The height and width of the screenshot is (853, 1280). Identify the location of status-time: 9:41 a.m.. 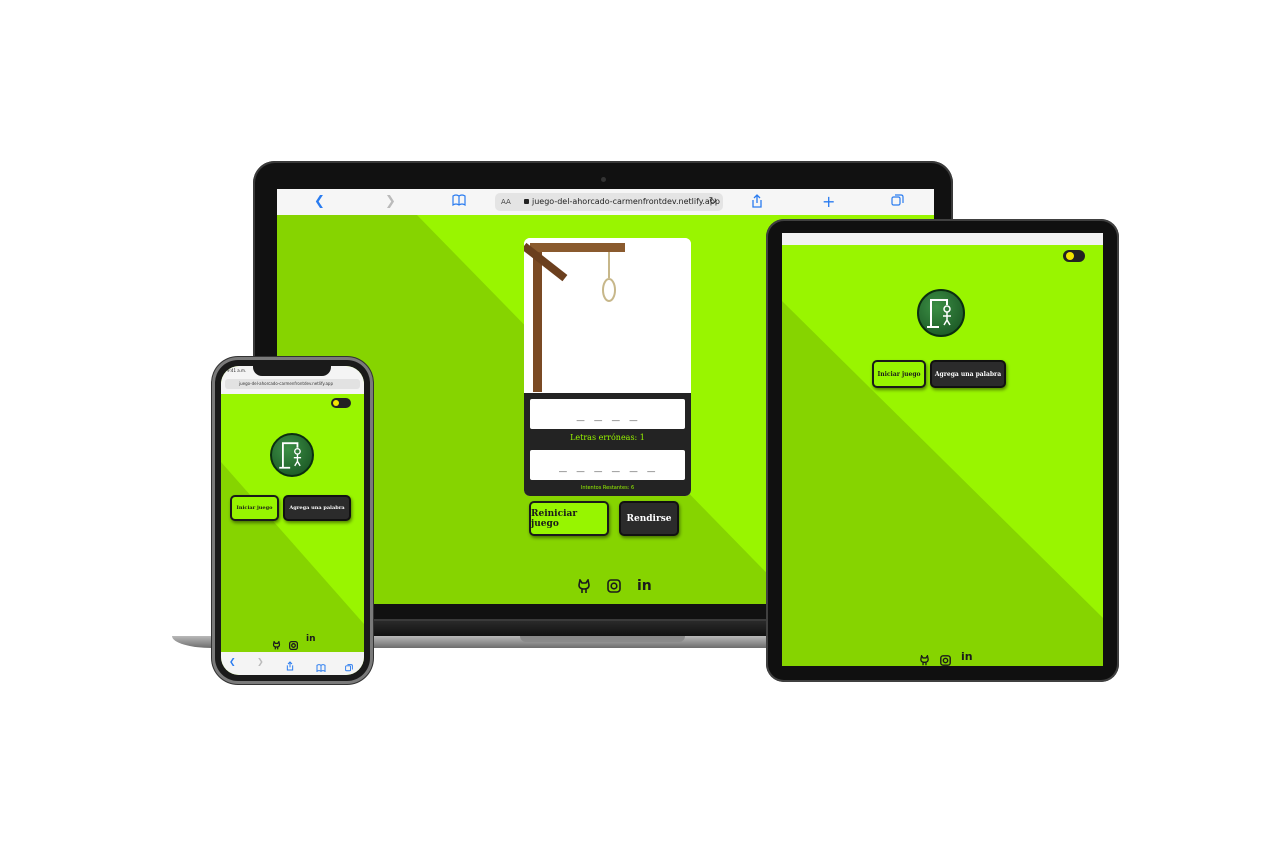
(237, 370).